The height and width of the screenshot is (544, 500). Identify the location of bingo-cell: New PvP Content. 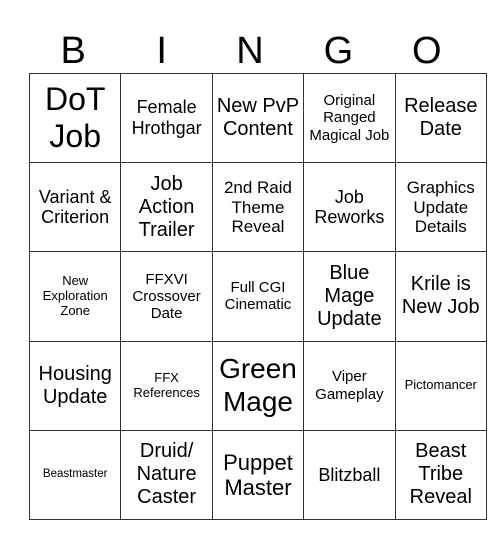
(258, 118).